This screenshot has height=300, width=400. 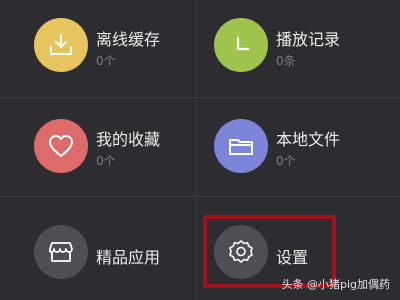 I want to click on store-icon, so click(x=61, y=252).